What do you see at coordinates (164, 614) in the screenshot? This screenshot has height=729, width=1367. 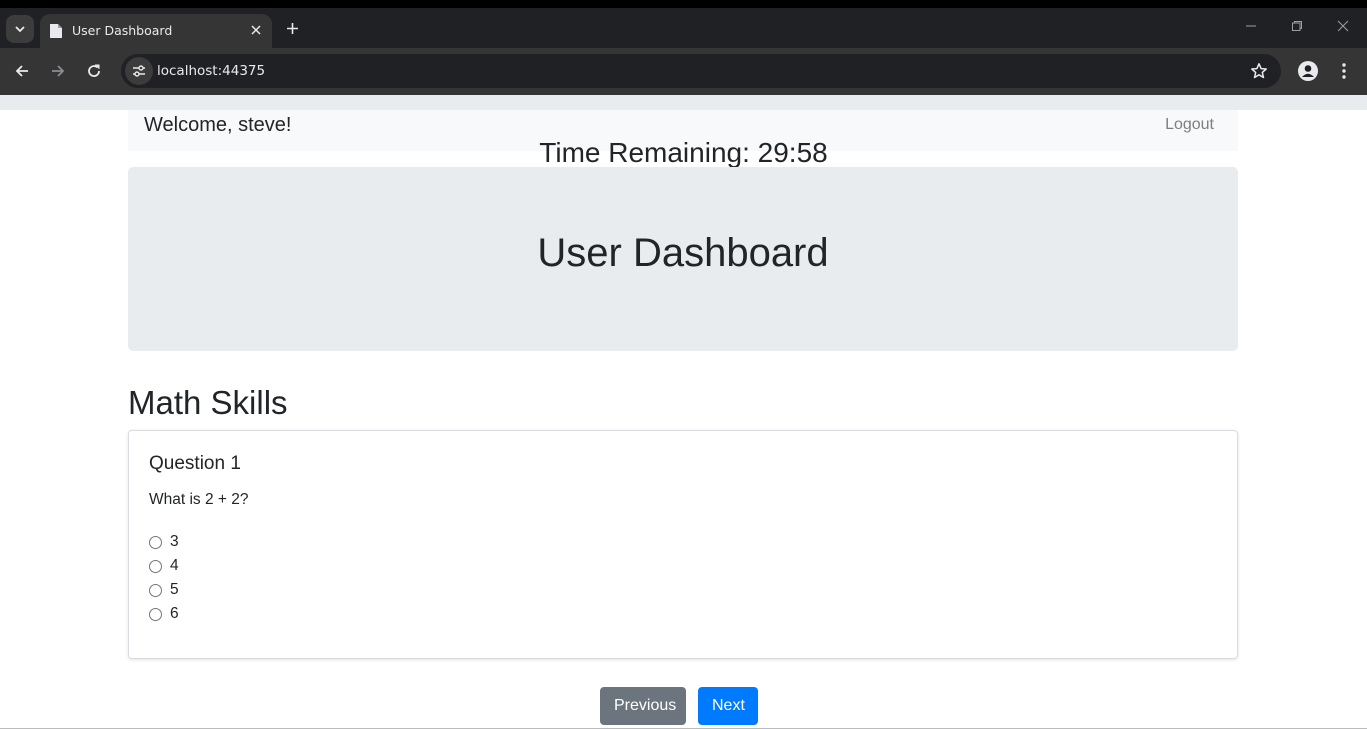 I see `answer-option: 6` at bounding box center [164, 614].